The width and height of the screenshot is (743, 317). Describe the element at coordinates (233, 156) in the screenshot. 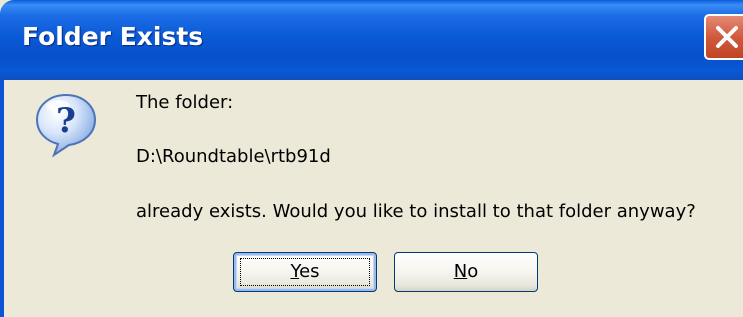

I see `folder-path-text: D:\Roundtable\rtb91d` at that location.